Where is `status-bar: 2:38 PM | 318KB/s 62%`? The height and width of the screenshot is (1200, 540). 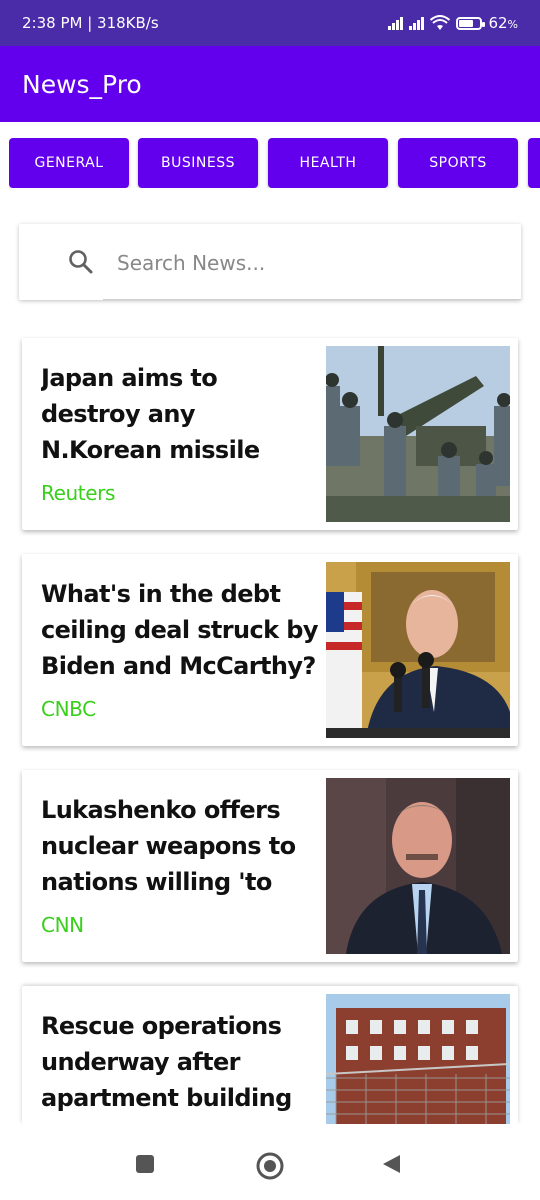 status-bar: 2:38 PM | 318KB/s 62% is located at coordinates (270, 23).